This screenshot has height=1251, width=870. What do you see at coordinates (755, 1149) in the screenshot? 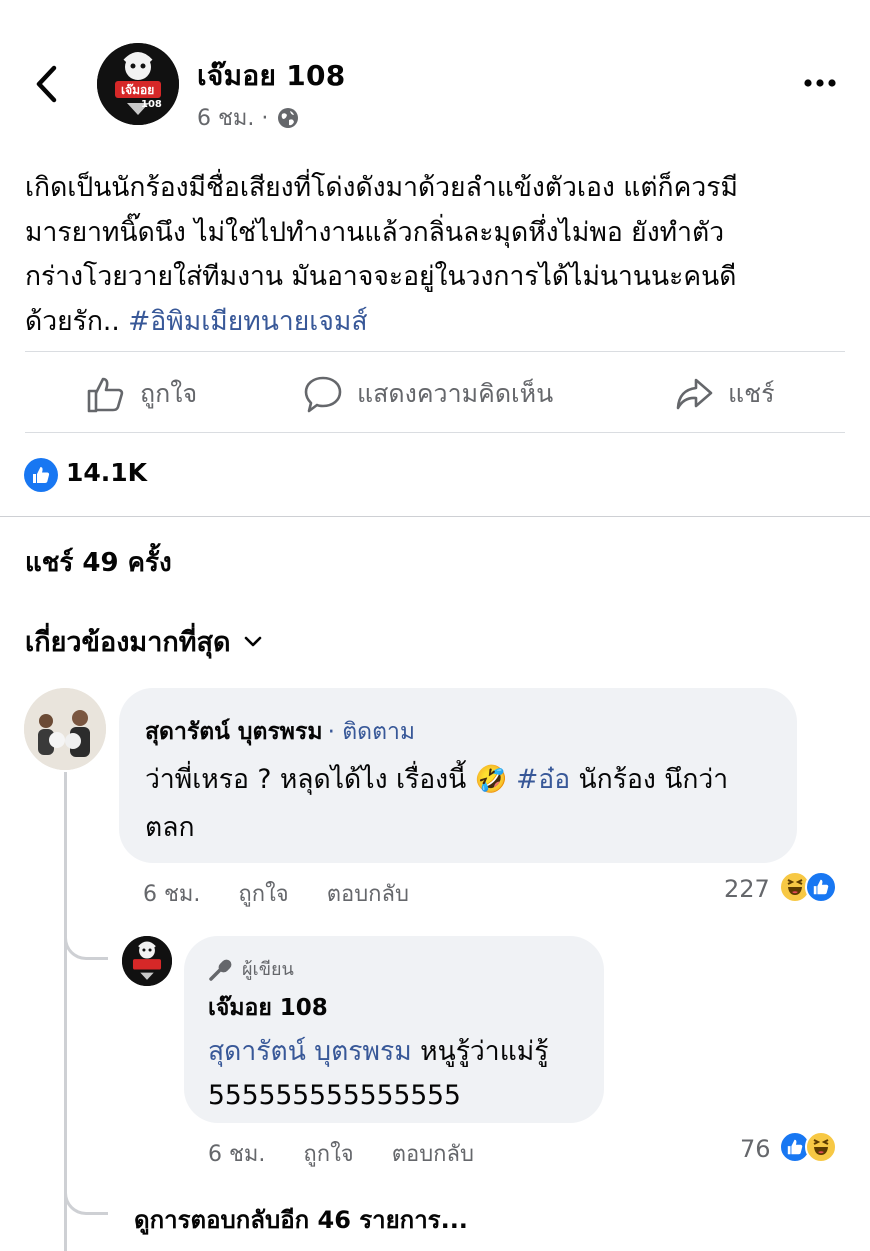
I see `reply-reaction-count: 76` at bounding box center [755, 1149].